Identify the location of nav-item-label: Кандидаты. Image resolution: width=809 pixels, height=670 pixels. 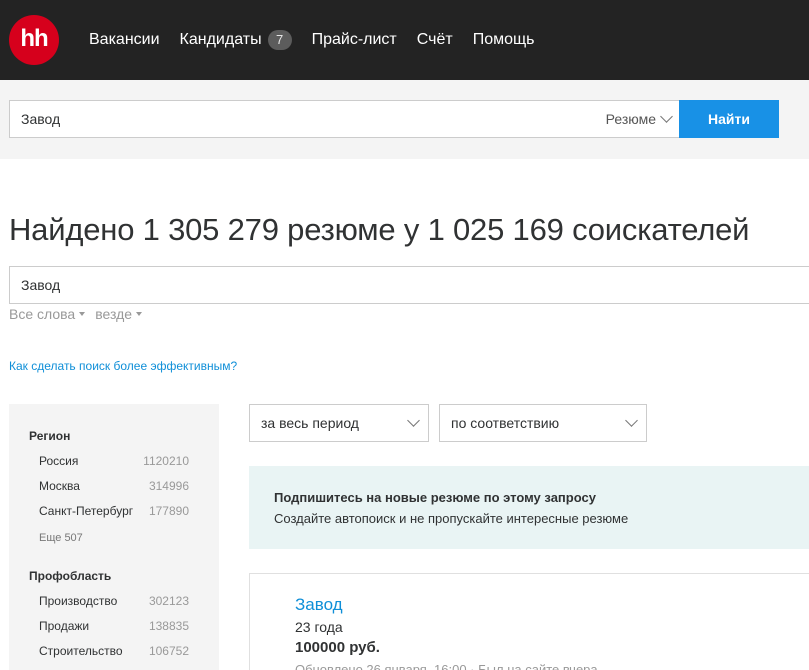
(220, 39).